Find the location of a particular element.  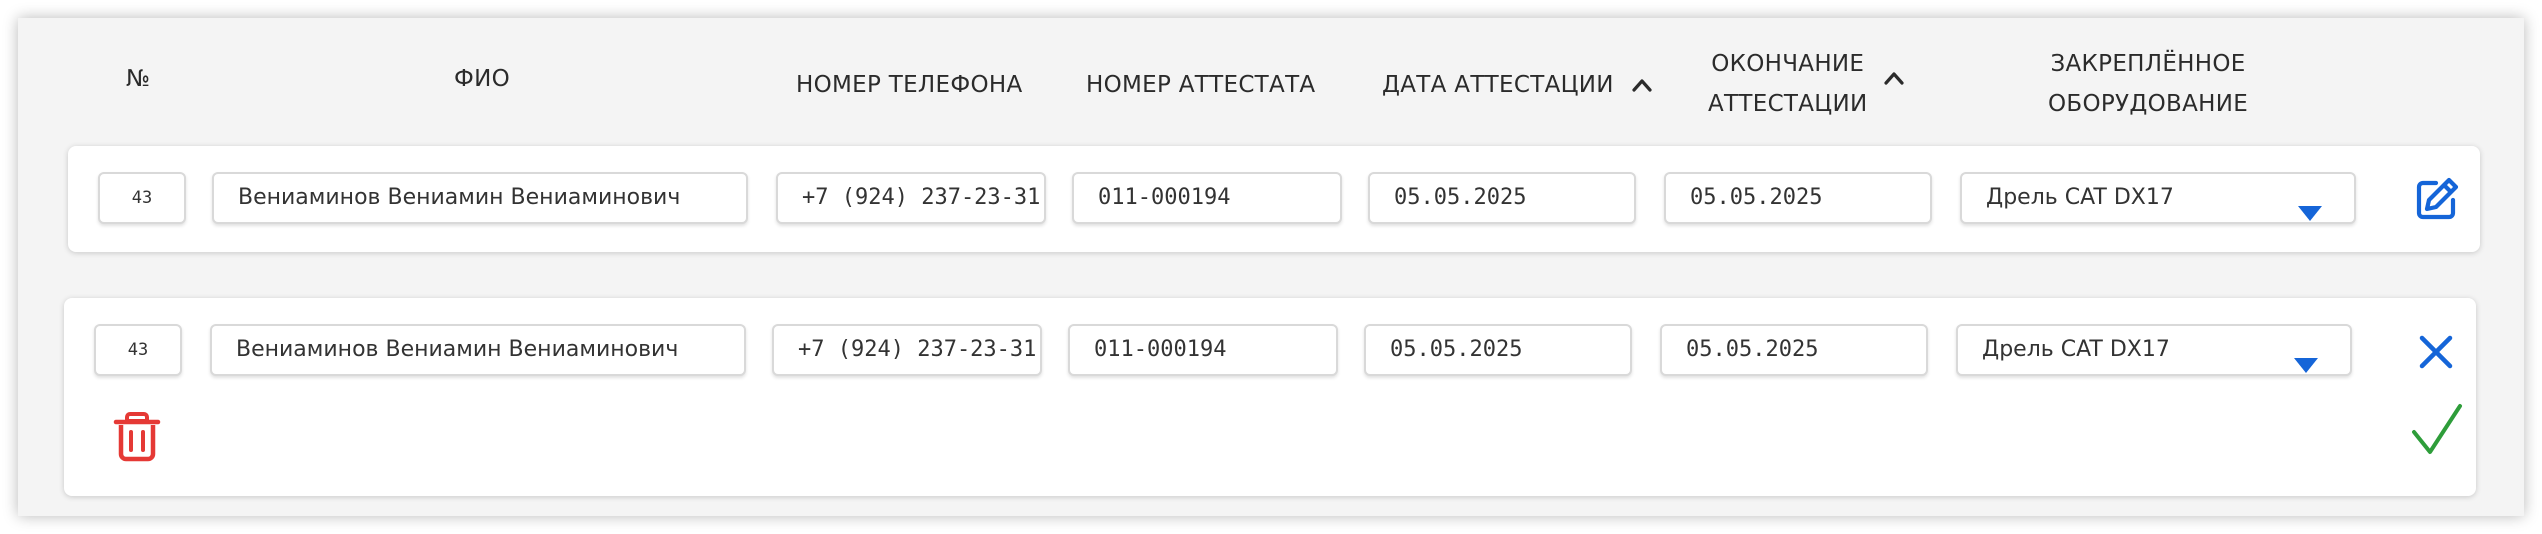

header-num-label: № is located at coordinates (138, 79).